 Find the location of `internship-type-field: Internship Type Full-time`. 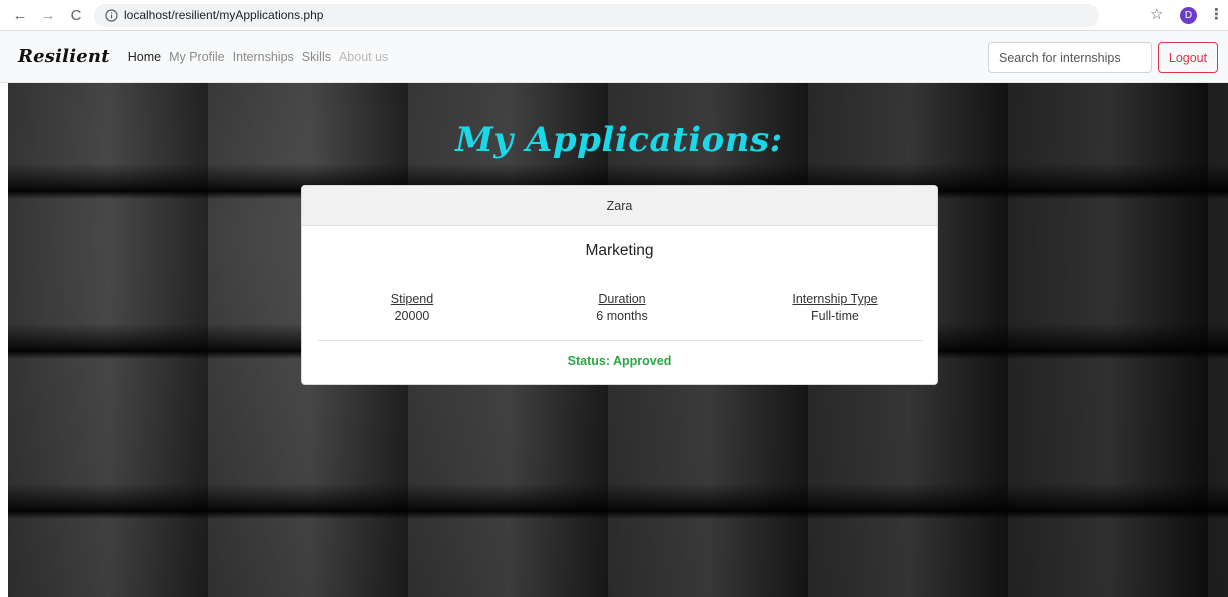

internship-type-field: Internship Type Full-time is located at coordinates (835, 307).